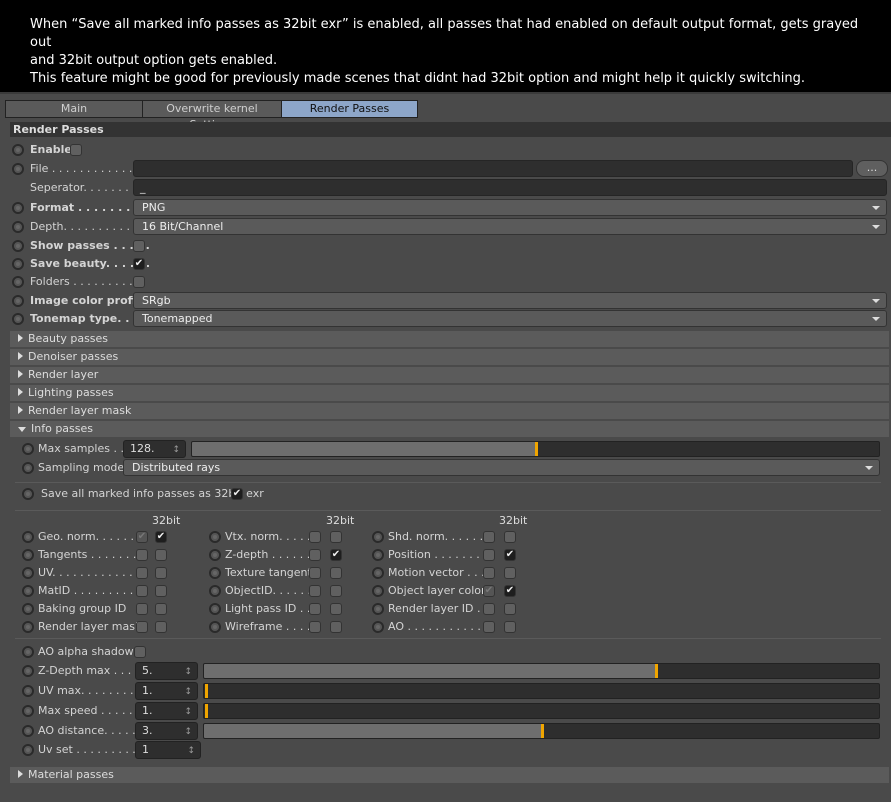  I want to click on ao-alpha-shadow-checkbox, so click(140, 652).